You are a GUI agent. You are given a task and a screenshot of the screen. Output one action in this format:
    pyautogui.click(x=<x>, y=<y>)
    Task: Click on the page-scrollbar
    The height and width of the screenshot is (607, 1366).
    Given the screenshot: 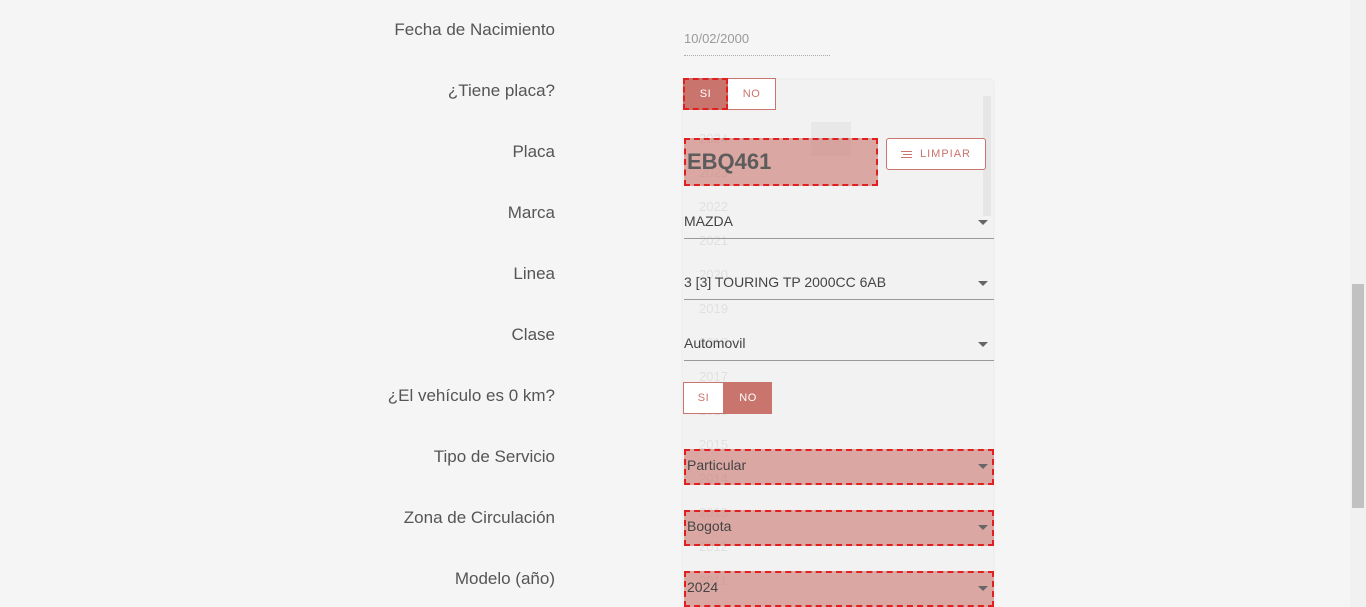 What is the action you would take?
    pyautogui.click(x=1358, y=303)
    